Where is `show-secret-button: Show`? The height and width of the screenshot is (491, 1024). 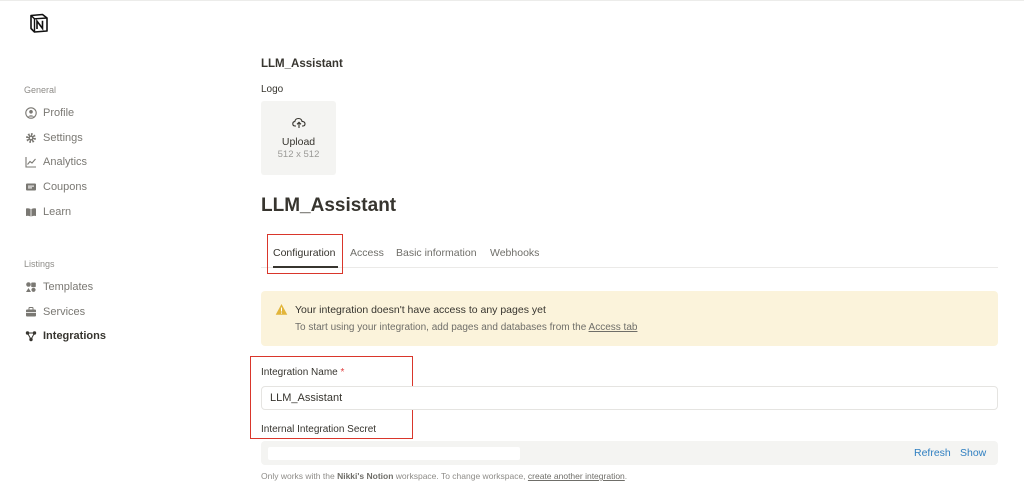 show-secret-button: Show is located at coordinates (973, 453).